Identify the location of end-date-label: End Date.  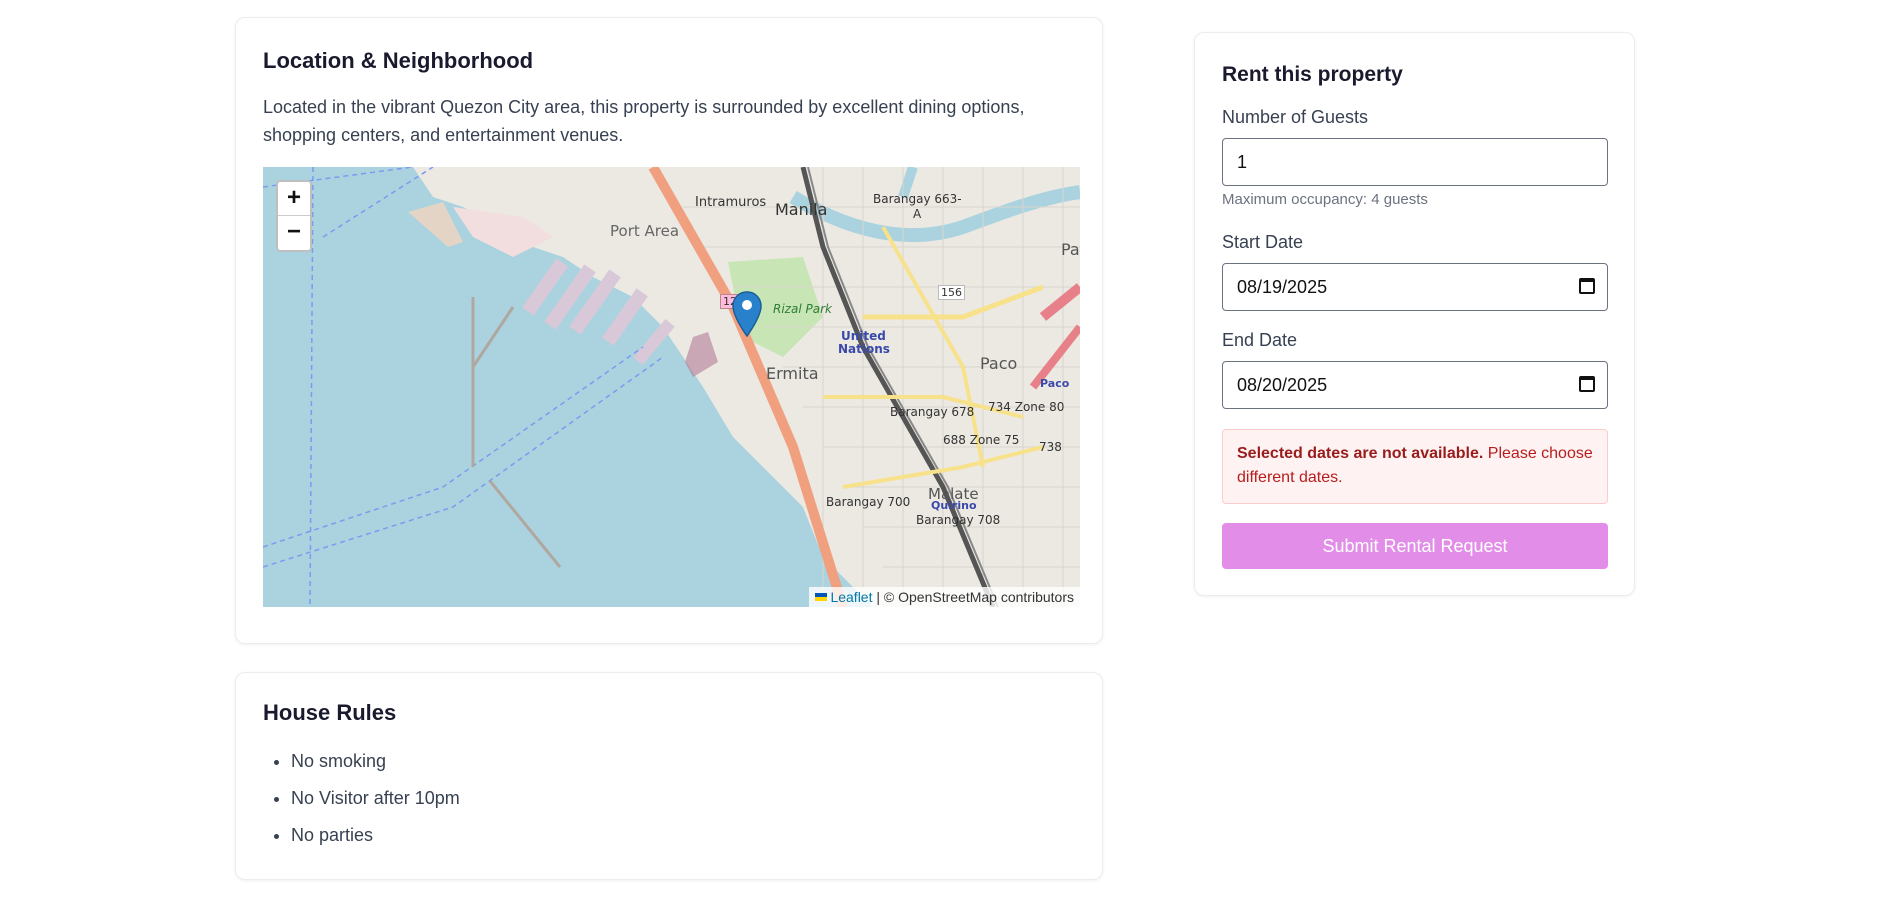
(1260, 340).